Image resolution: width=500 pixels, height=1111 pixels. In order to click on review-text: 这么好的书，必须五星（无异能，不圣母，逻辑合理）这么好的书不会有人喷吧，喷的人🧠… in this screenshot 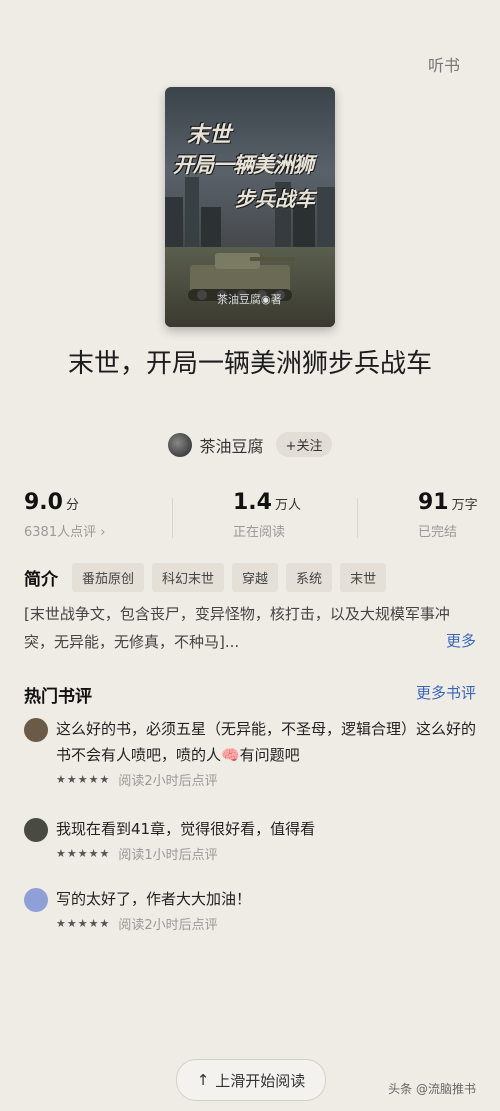, I will do `click(266, 742)`.